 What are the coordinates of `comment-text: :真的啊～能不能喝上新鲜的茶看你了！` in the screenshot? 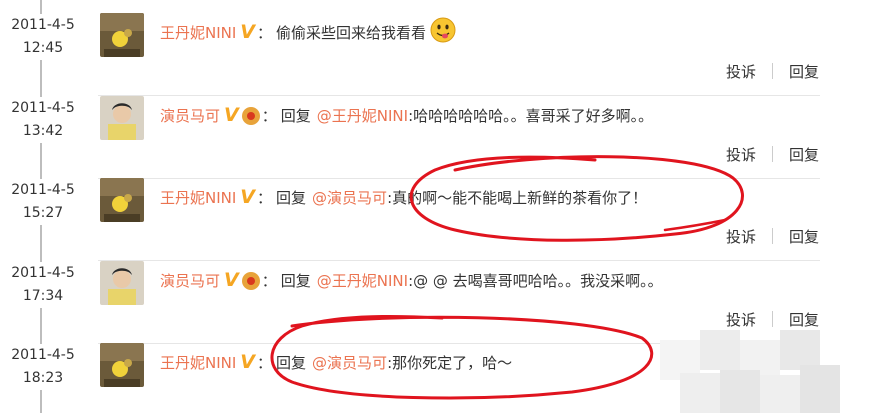 It's located at (517, 197).